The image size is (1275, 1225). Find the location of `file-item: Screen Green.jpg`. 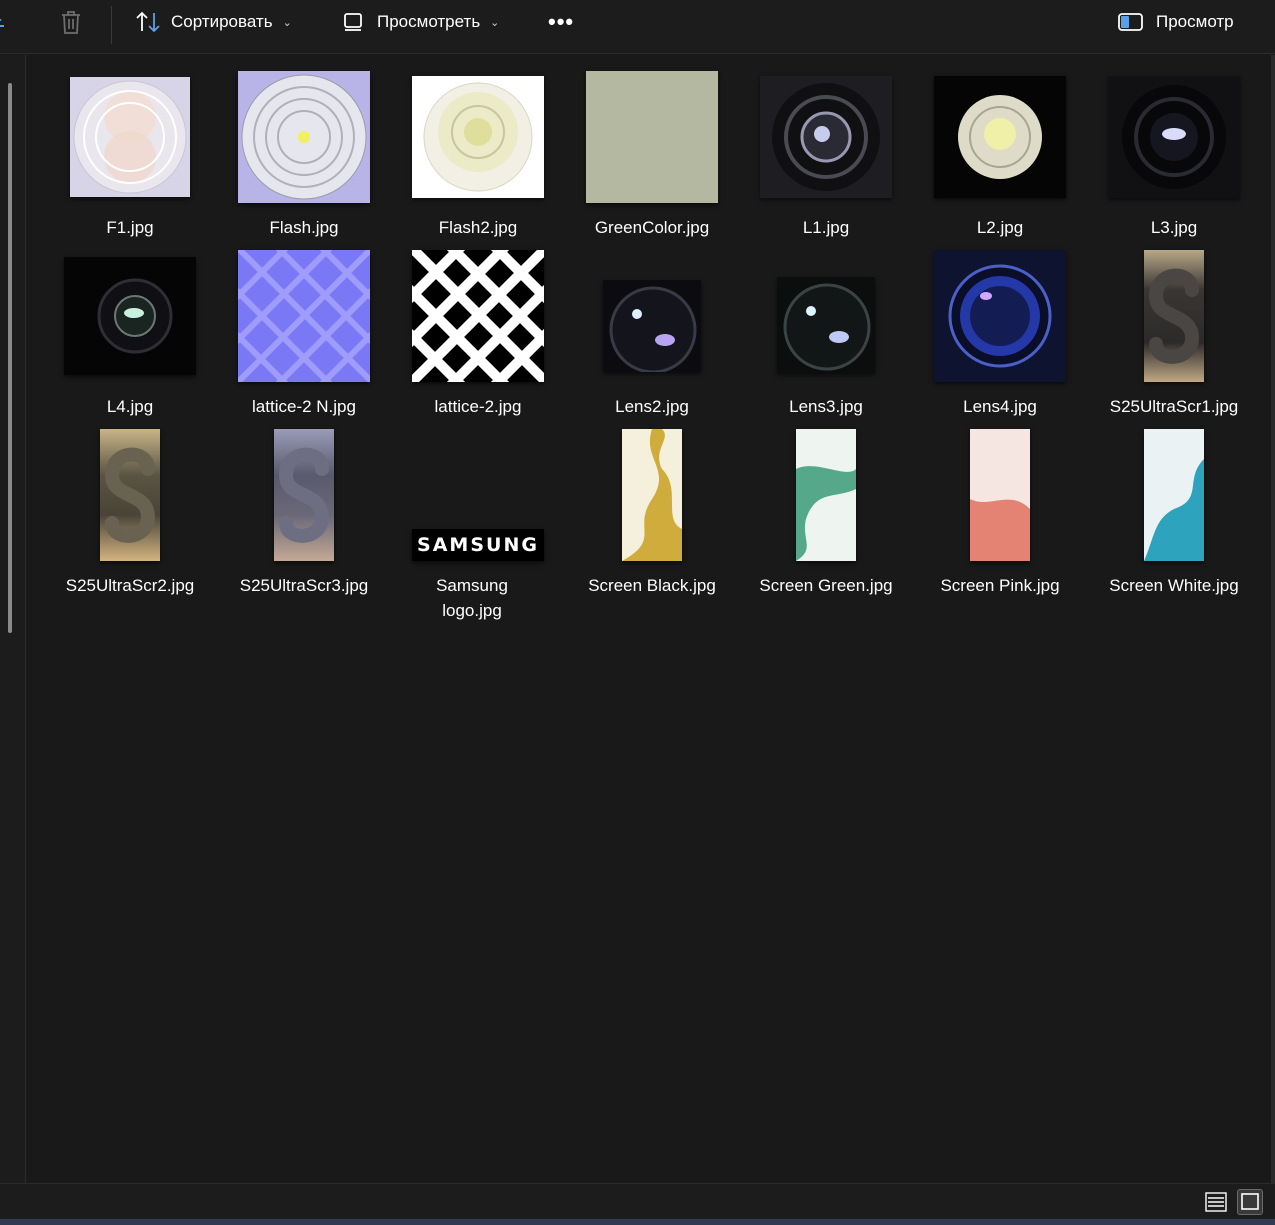

file-item: Screen Green.jpg is located at coordinates (826, 509).